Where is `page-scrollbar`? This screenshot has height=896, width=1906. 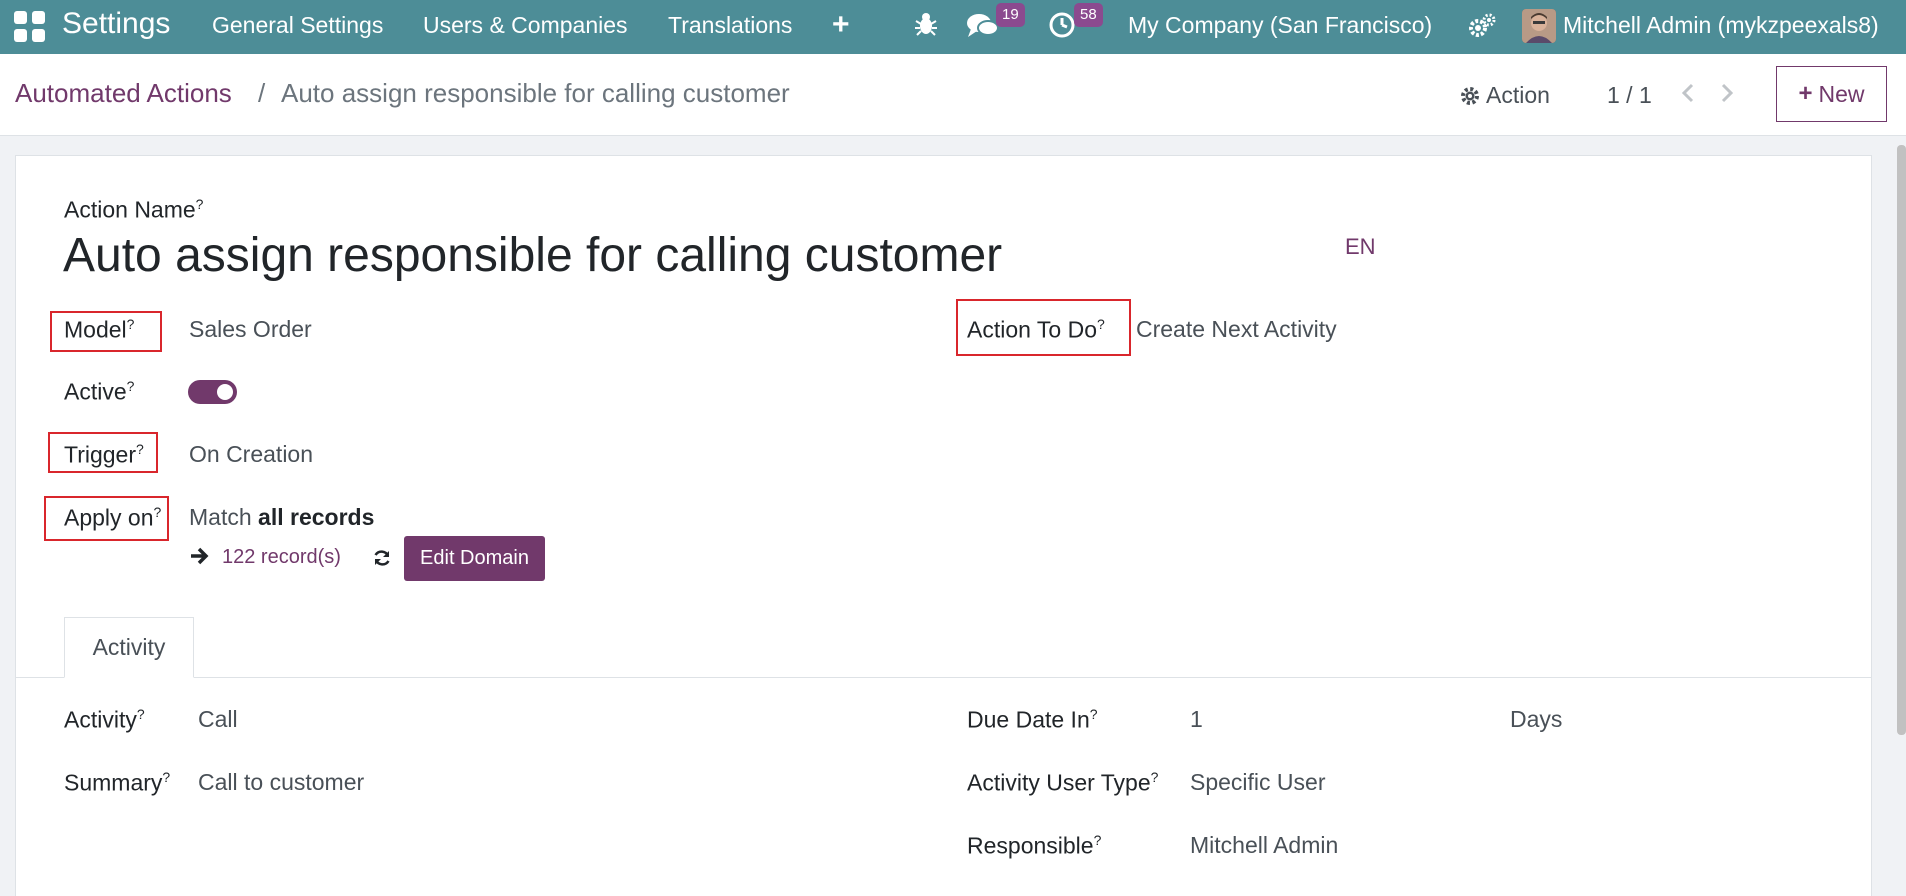
page-scrollbar is located at coordinates (1901, 440).